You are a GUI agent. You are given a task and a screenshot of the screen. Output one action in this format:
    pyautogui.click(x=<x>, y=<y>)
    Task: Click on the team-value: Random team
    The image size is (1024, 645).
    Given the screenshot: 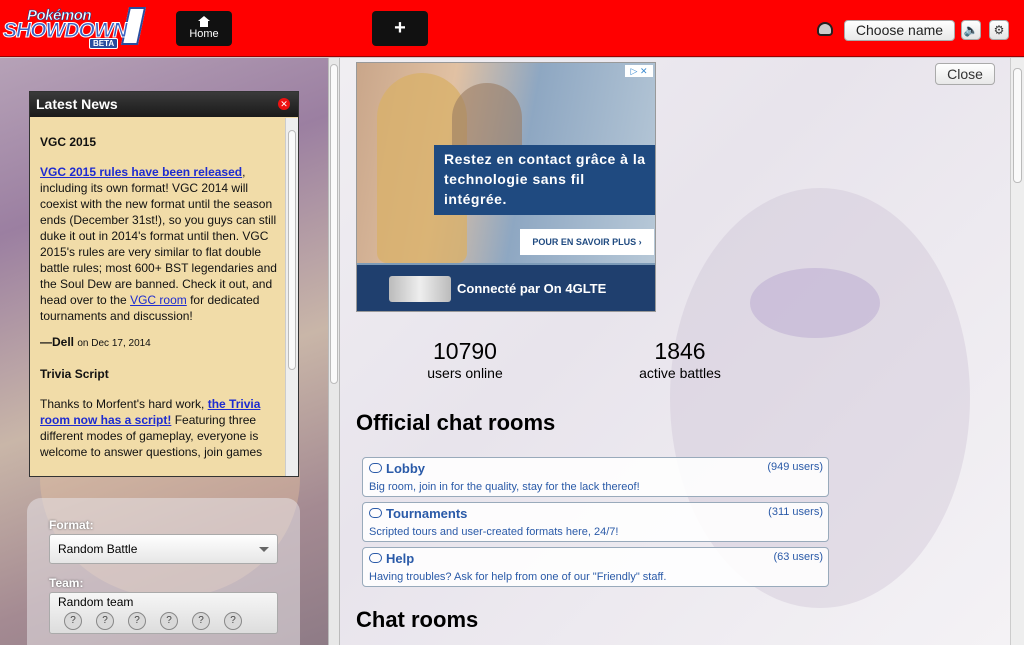 What is the action you would take?
    pyautogui.click(x=96, y=602)
    